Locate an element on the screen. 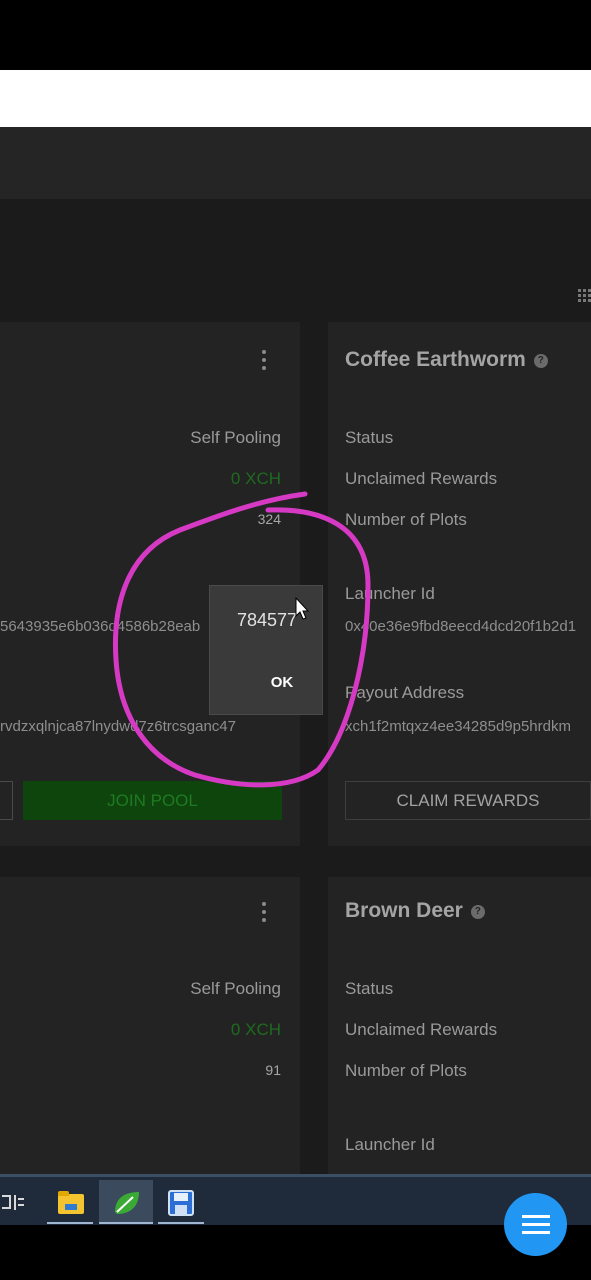 The height and width of the screenshot is (1280, 591). task-view-icon is located at coordinates (13, 1203).